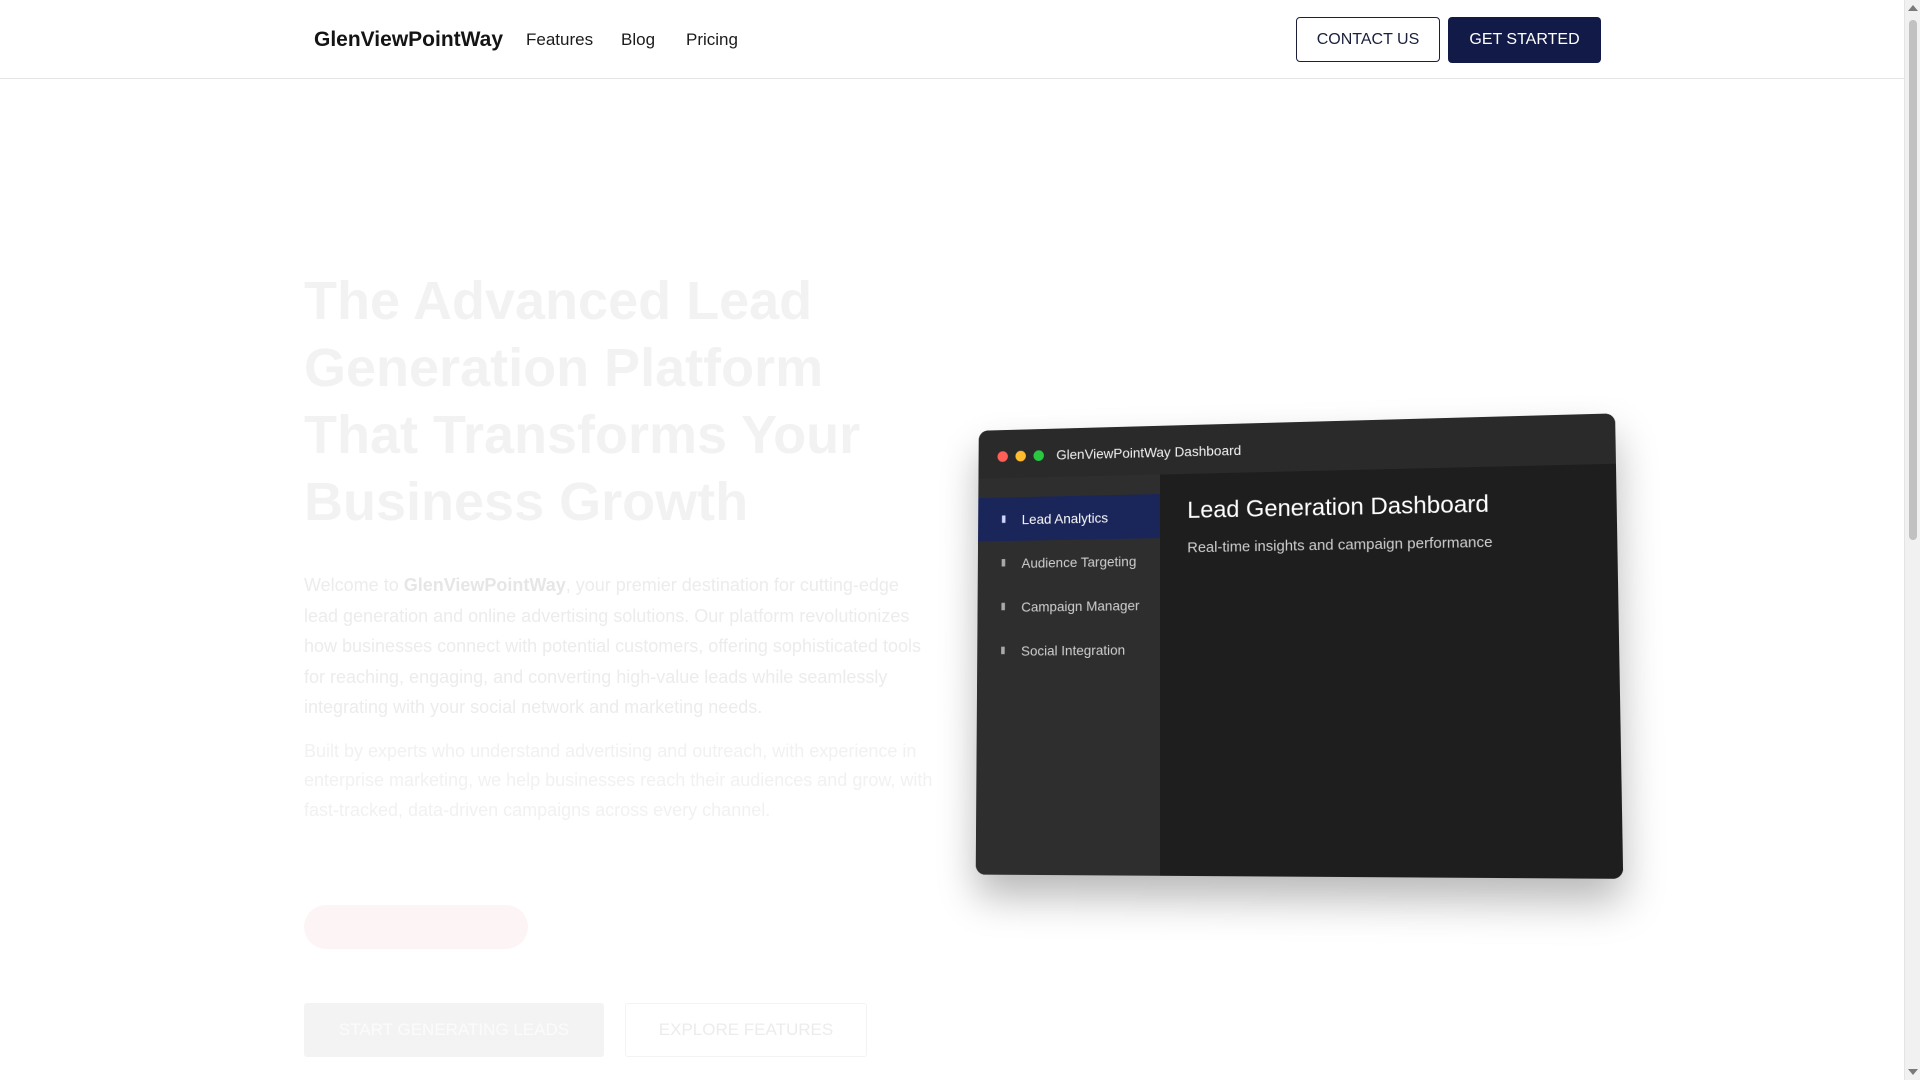 This screenshot has width=1920, height=1080. I want to click on nav-link-features: Features, so click(559, 40).